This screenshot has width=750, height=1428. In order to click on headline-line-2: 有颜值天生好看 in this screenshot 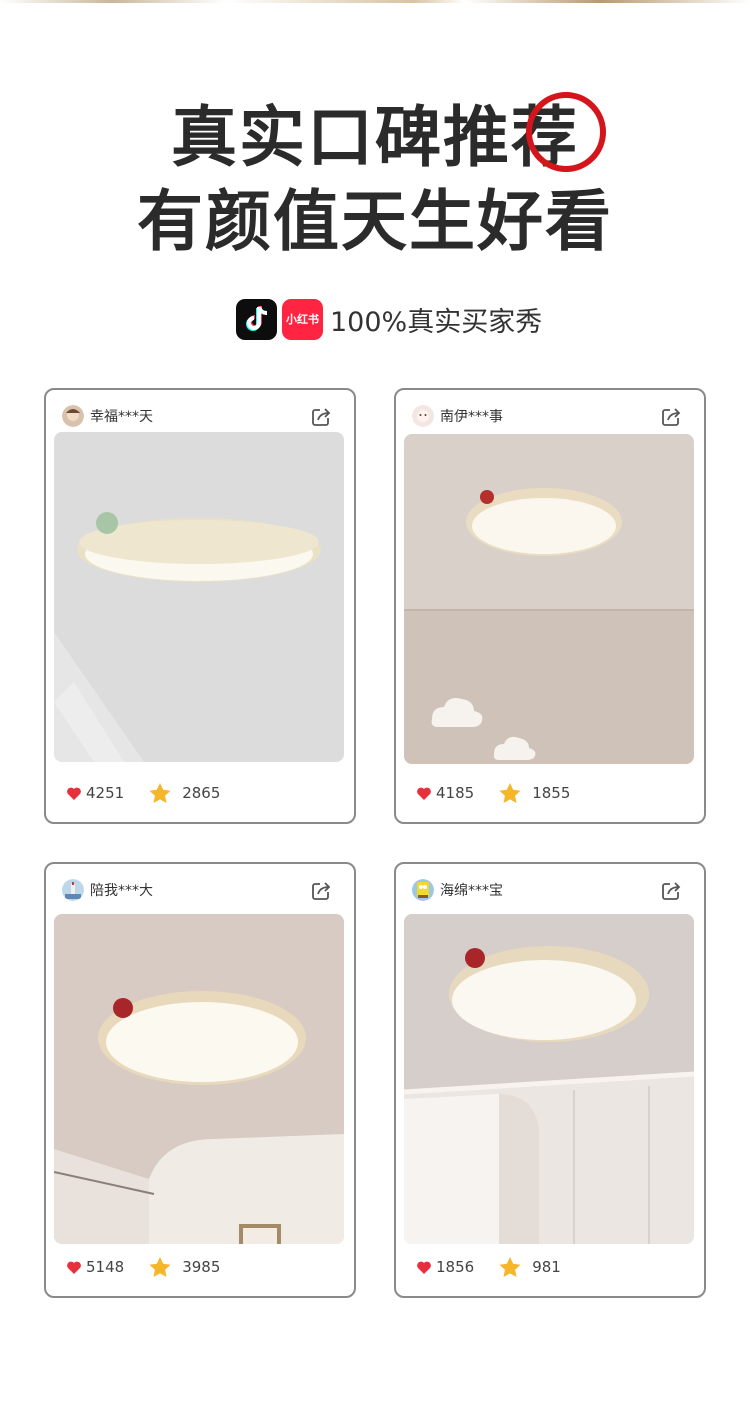, I will do `click(375, 221)`.